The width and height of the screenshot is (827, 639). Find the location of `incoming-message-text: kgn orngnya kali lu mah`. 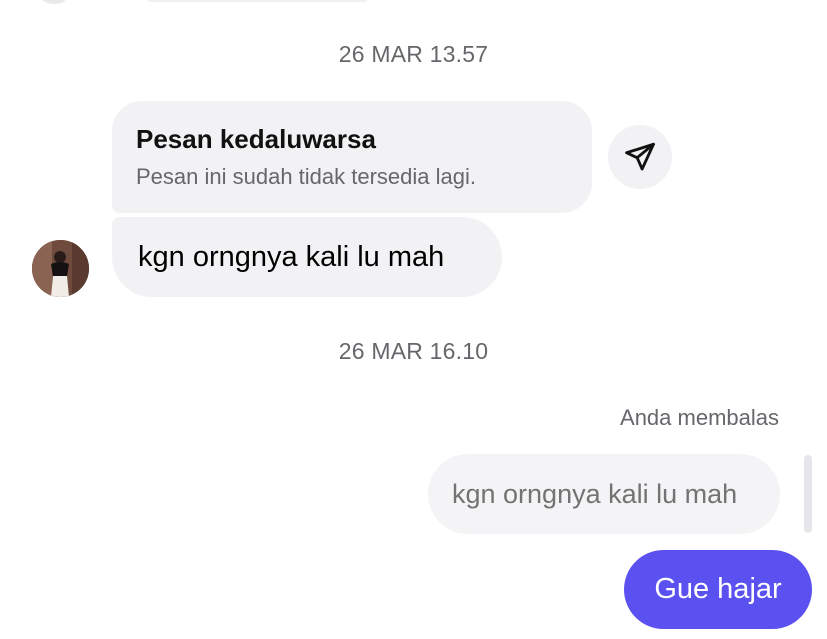

incoming-message-text: kgn orngnya kali lu mah is located at coordinates (291, 256).